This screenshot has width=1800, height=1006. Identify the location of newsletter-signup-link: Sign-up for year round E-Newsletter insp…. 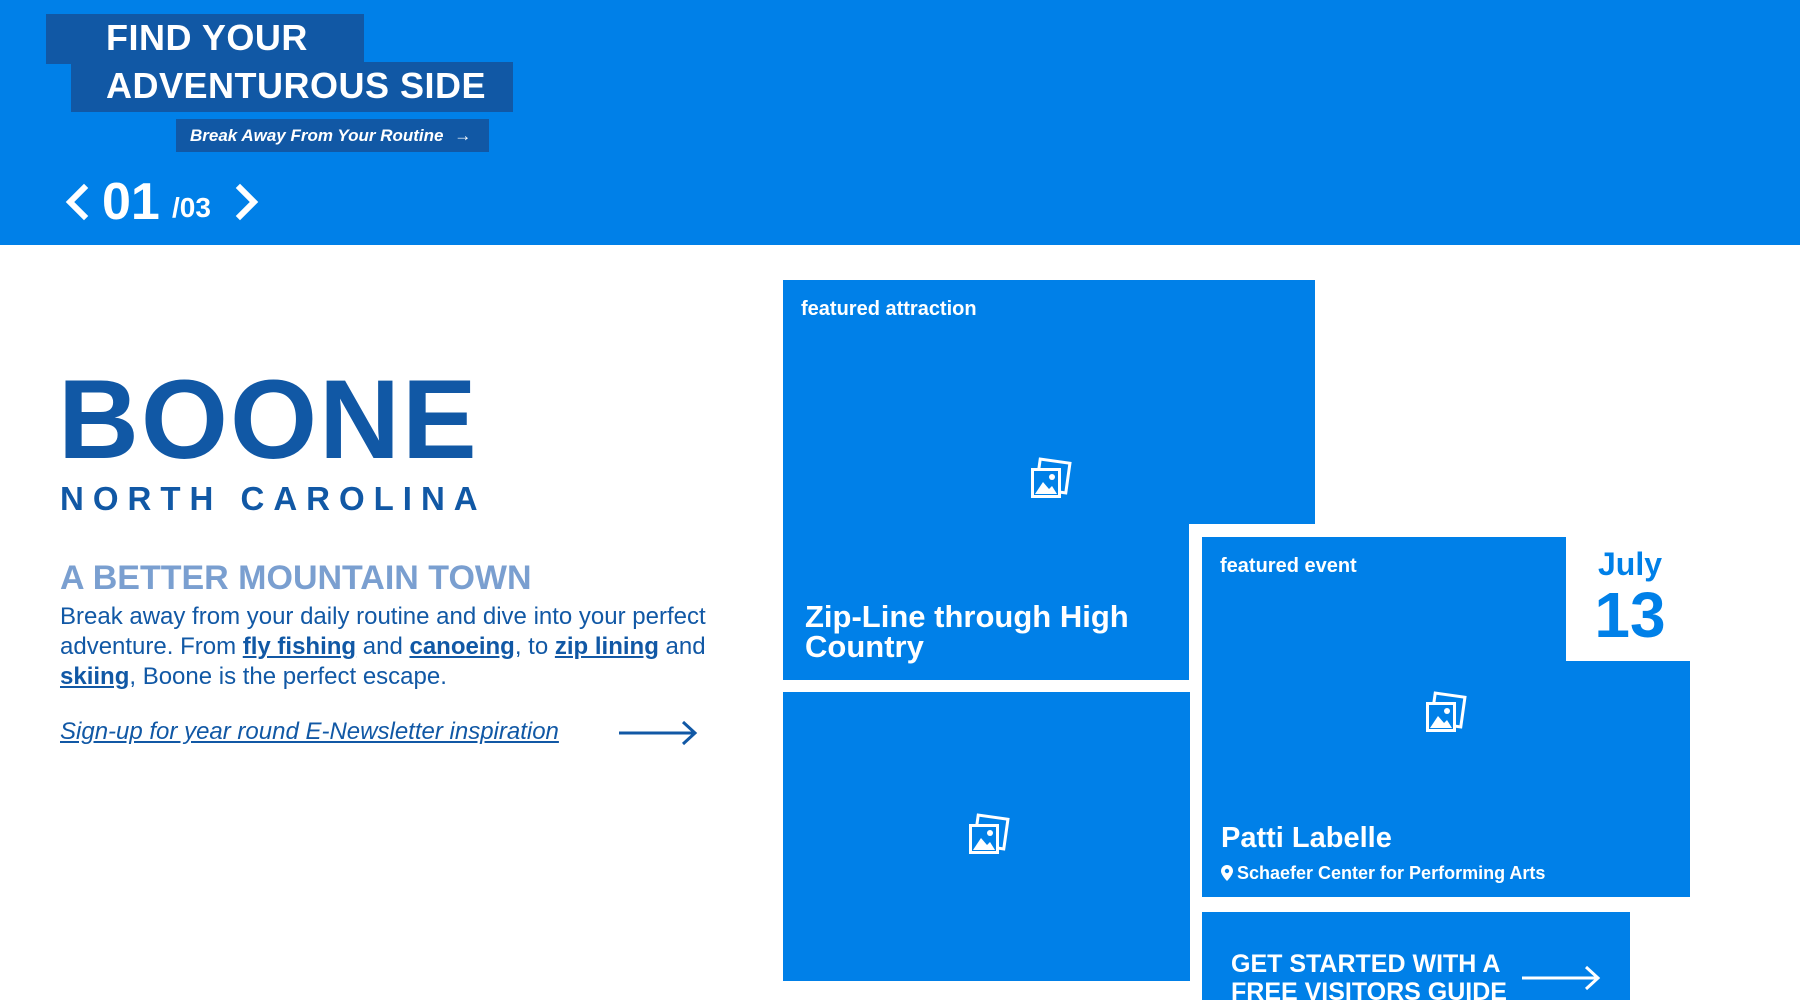
(309, 732).